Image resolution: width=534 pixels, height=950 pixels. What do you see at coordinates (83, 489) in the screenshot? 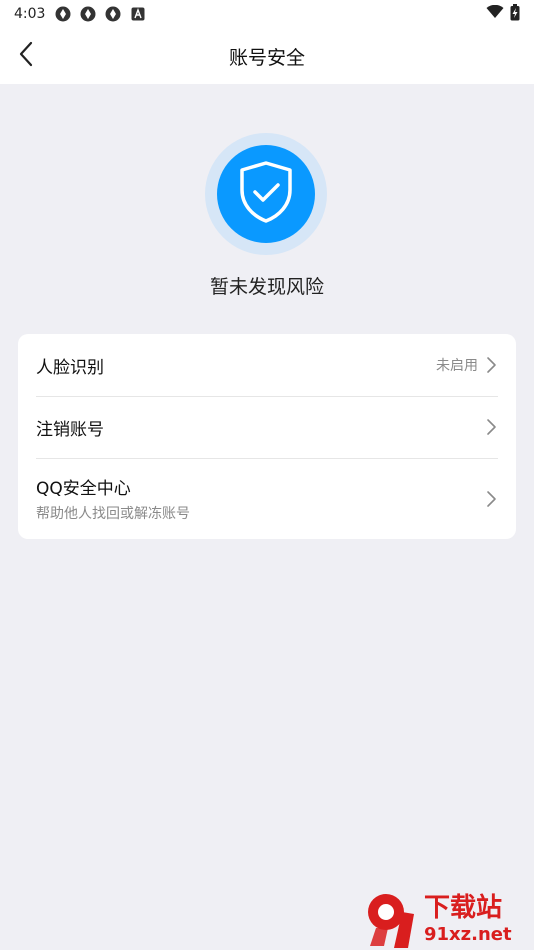
I see `settings-item-label: QQ安全中心` at bounding box center [83, 489].